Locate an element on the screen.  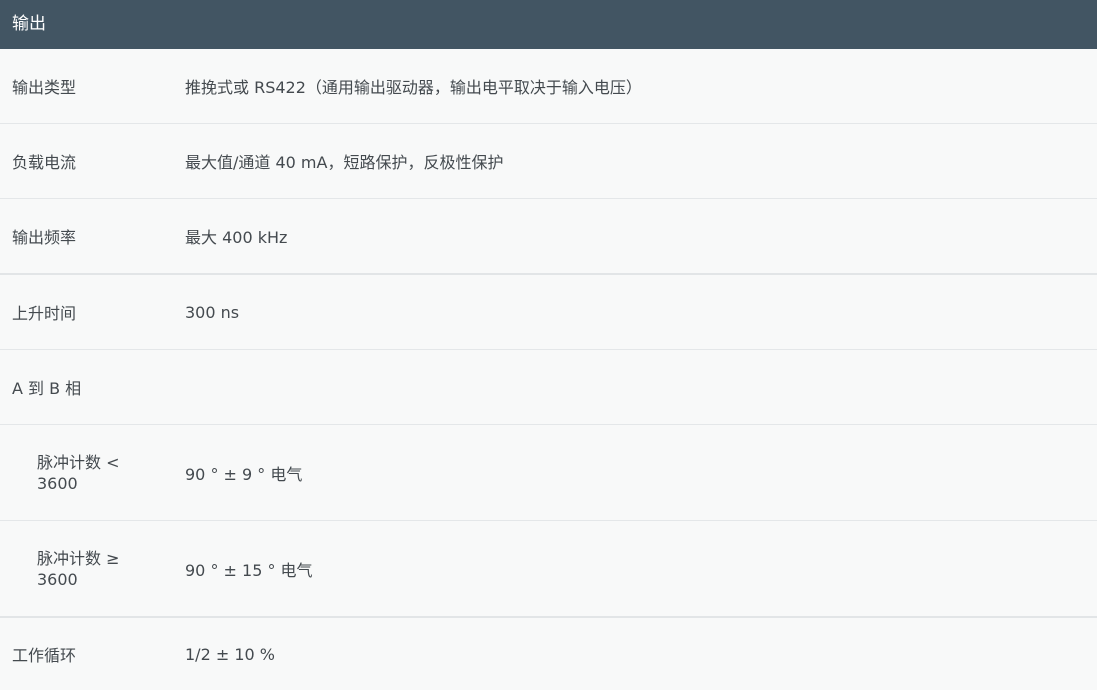
row-value is located at coordinates (635, 387).